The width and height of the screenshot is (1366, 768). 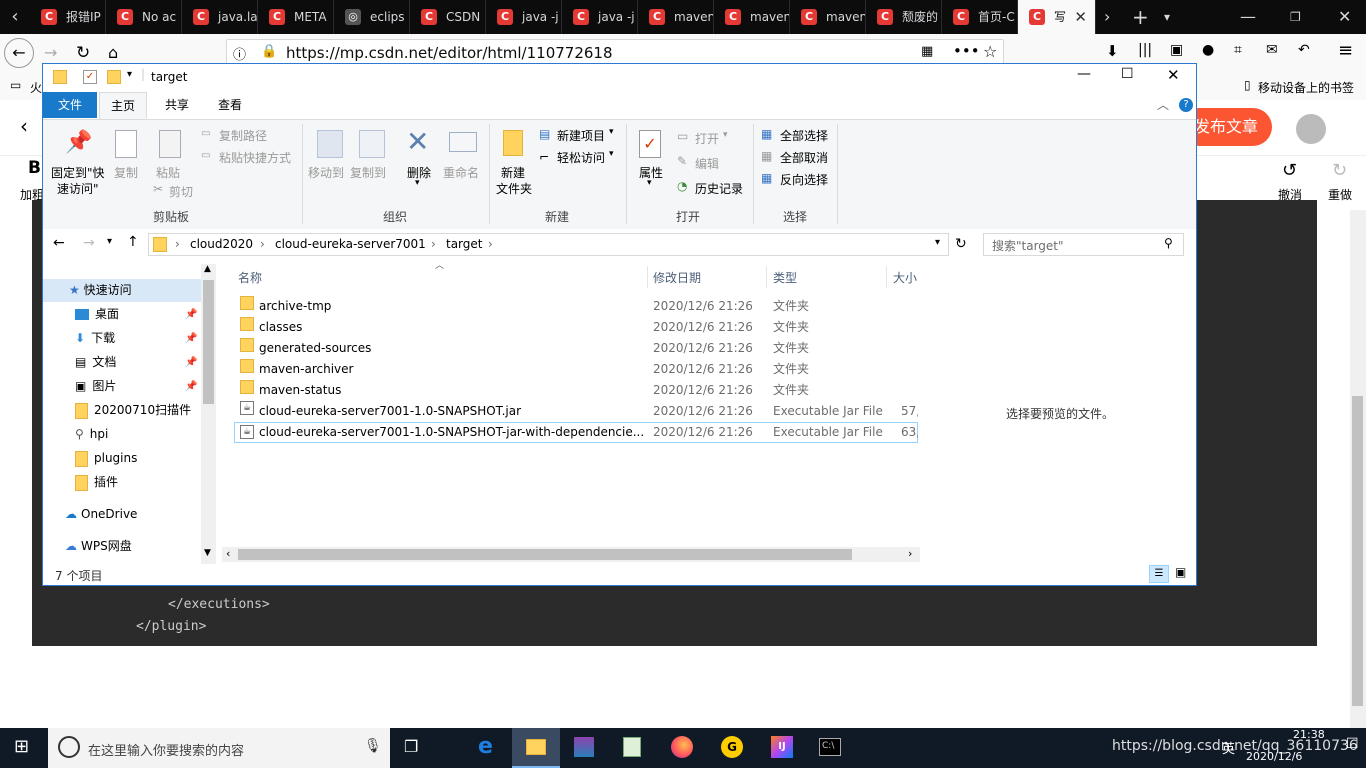 I want to click on details-view-icon: ☰, so click(x=1159, y=574).